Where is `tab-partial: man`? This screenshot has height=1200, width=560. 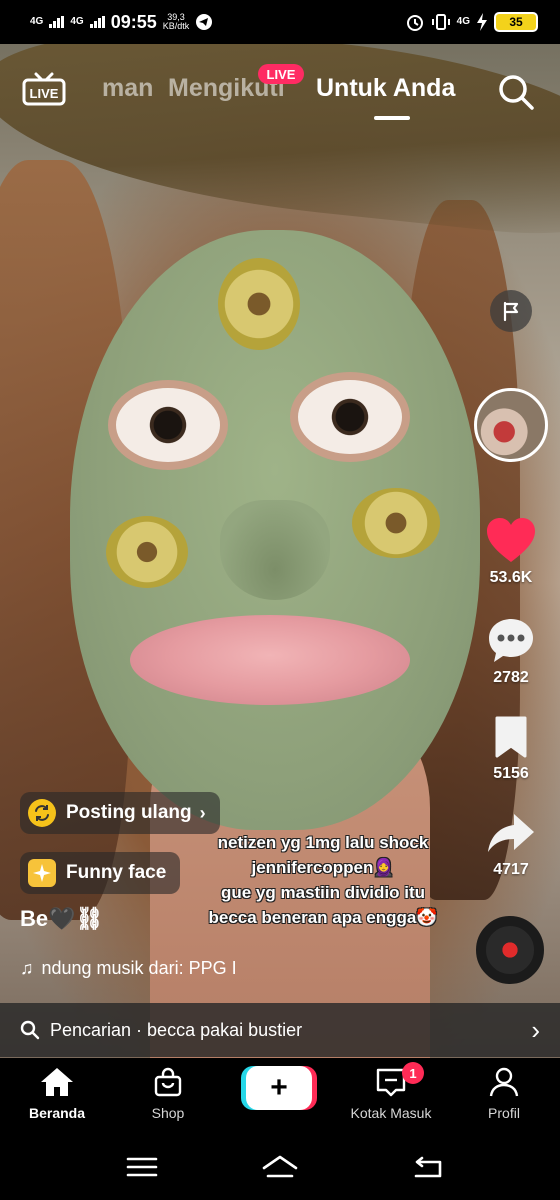
tab-partial: man is located at coordinates (127, 88).